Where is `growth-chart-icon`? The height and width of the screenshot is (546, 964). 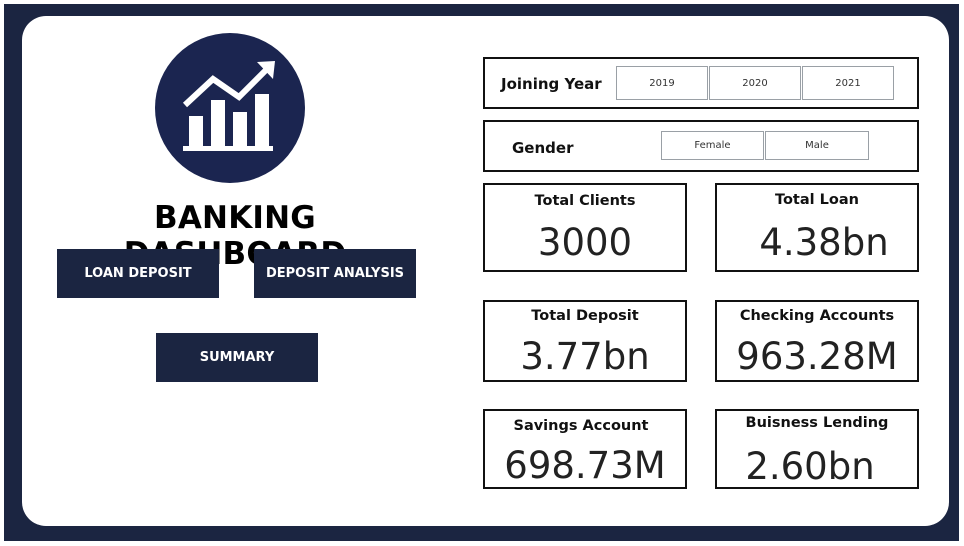
growth-chart-icon is located at coordinates (230, 108).